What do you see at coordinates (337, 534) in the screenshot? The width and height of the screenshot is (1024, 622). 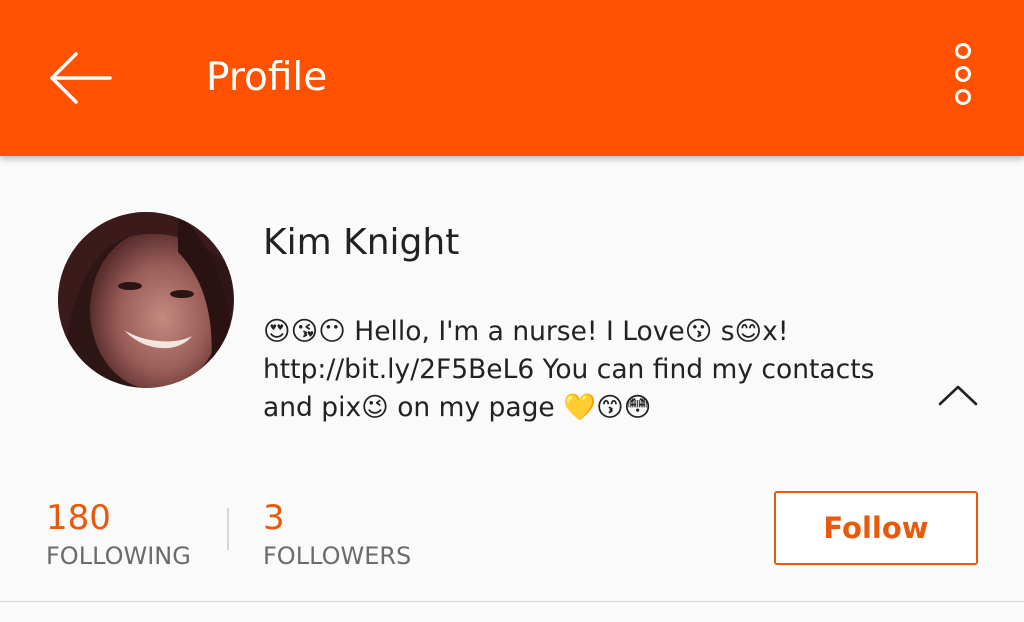 I see `followers-stat: 3 FOLLOWERS` at bounding box center [337, 534].